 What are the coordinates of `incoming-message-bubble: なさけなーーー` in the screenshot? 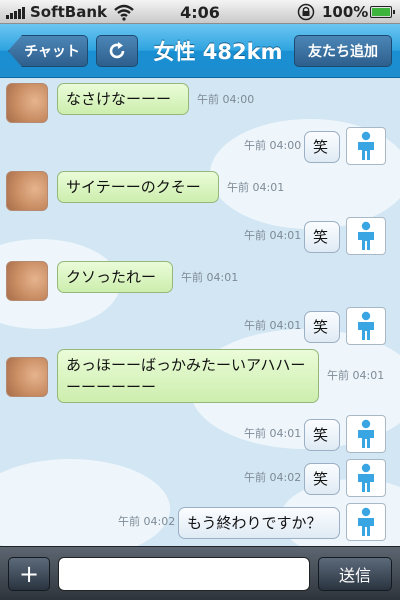 It's located at (123, 99).